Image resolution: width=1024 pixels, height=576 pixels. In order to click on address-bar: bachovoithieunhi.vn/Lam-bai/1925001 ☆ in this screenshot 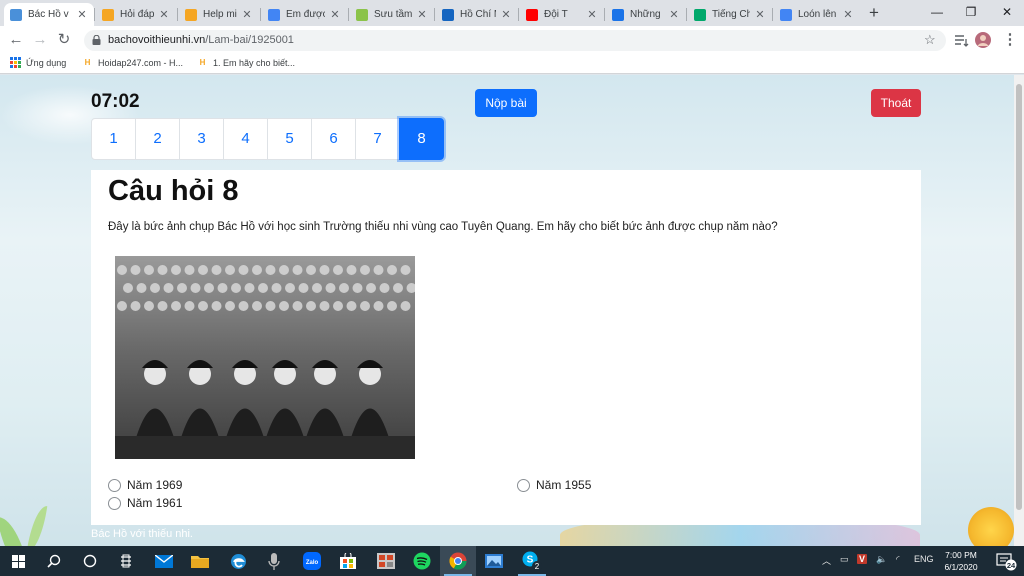, I will do `click(515, 40)`.